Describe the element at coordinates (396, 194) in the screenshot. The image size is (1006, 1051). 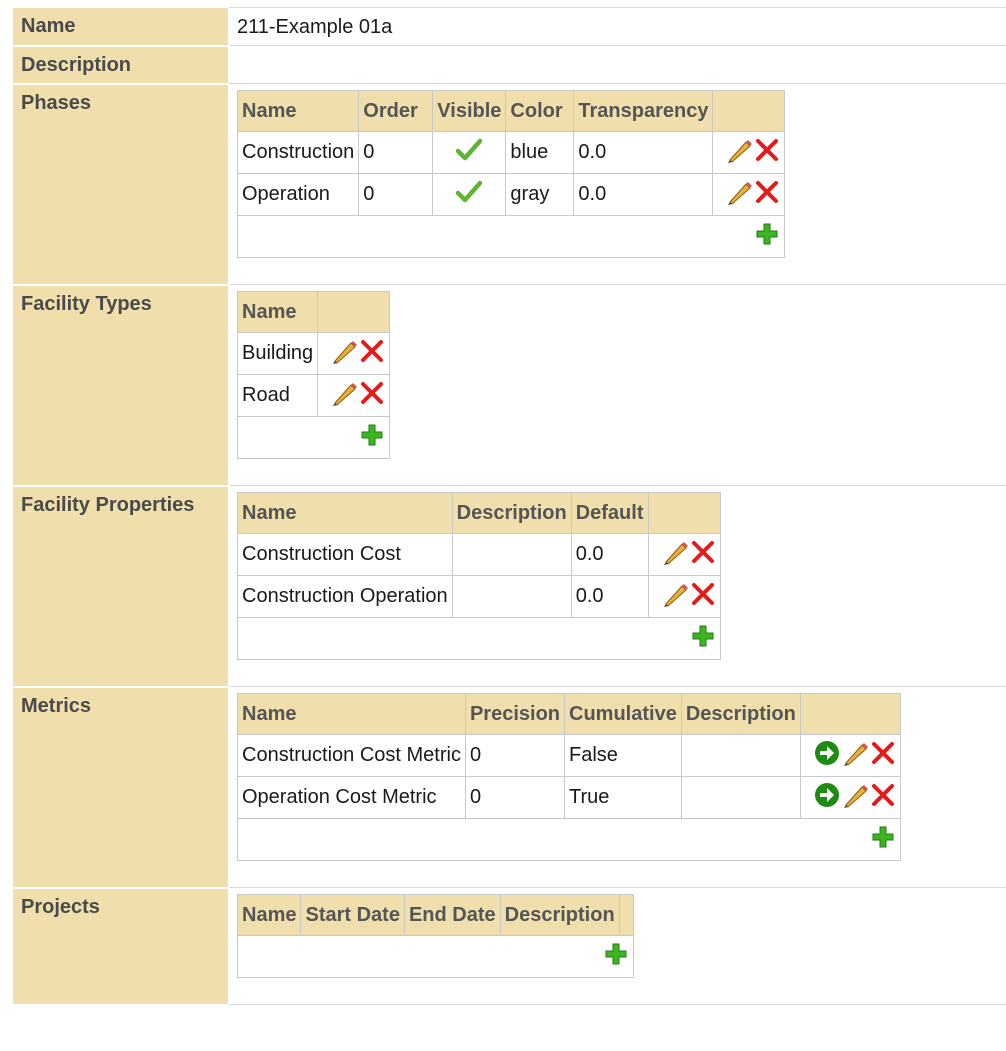
I see `phase-order: 0` at that location.